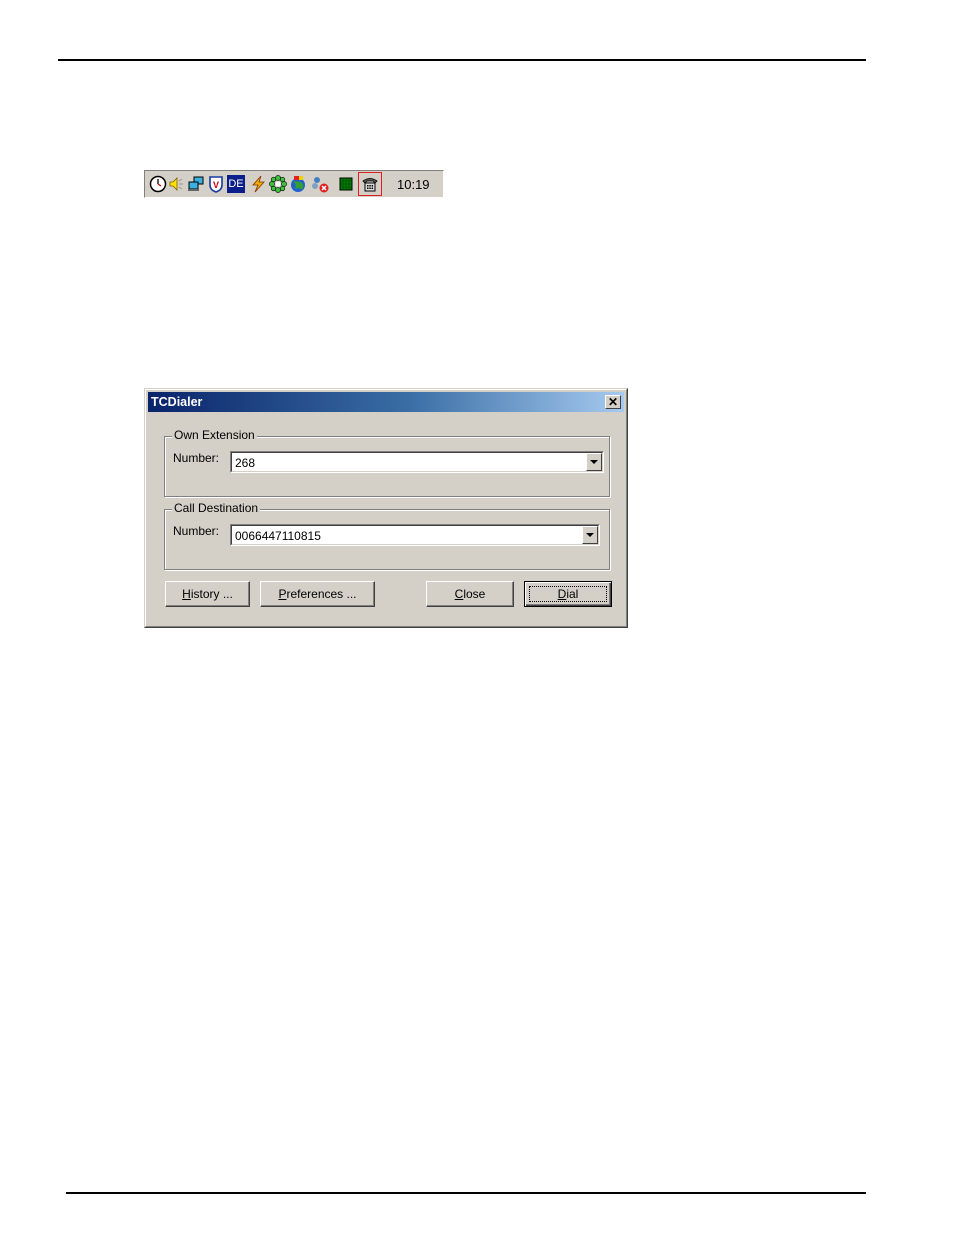 This screenshot has width=954, height=1235. Describe the element at coordinates (196, 531) in the screenshot. I see `call-destination-number-label: Number:` at that location.